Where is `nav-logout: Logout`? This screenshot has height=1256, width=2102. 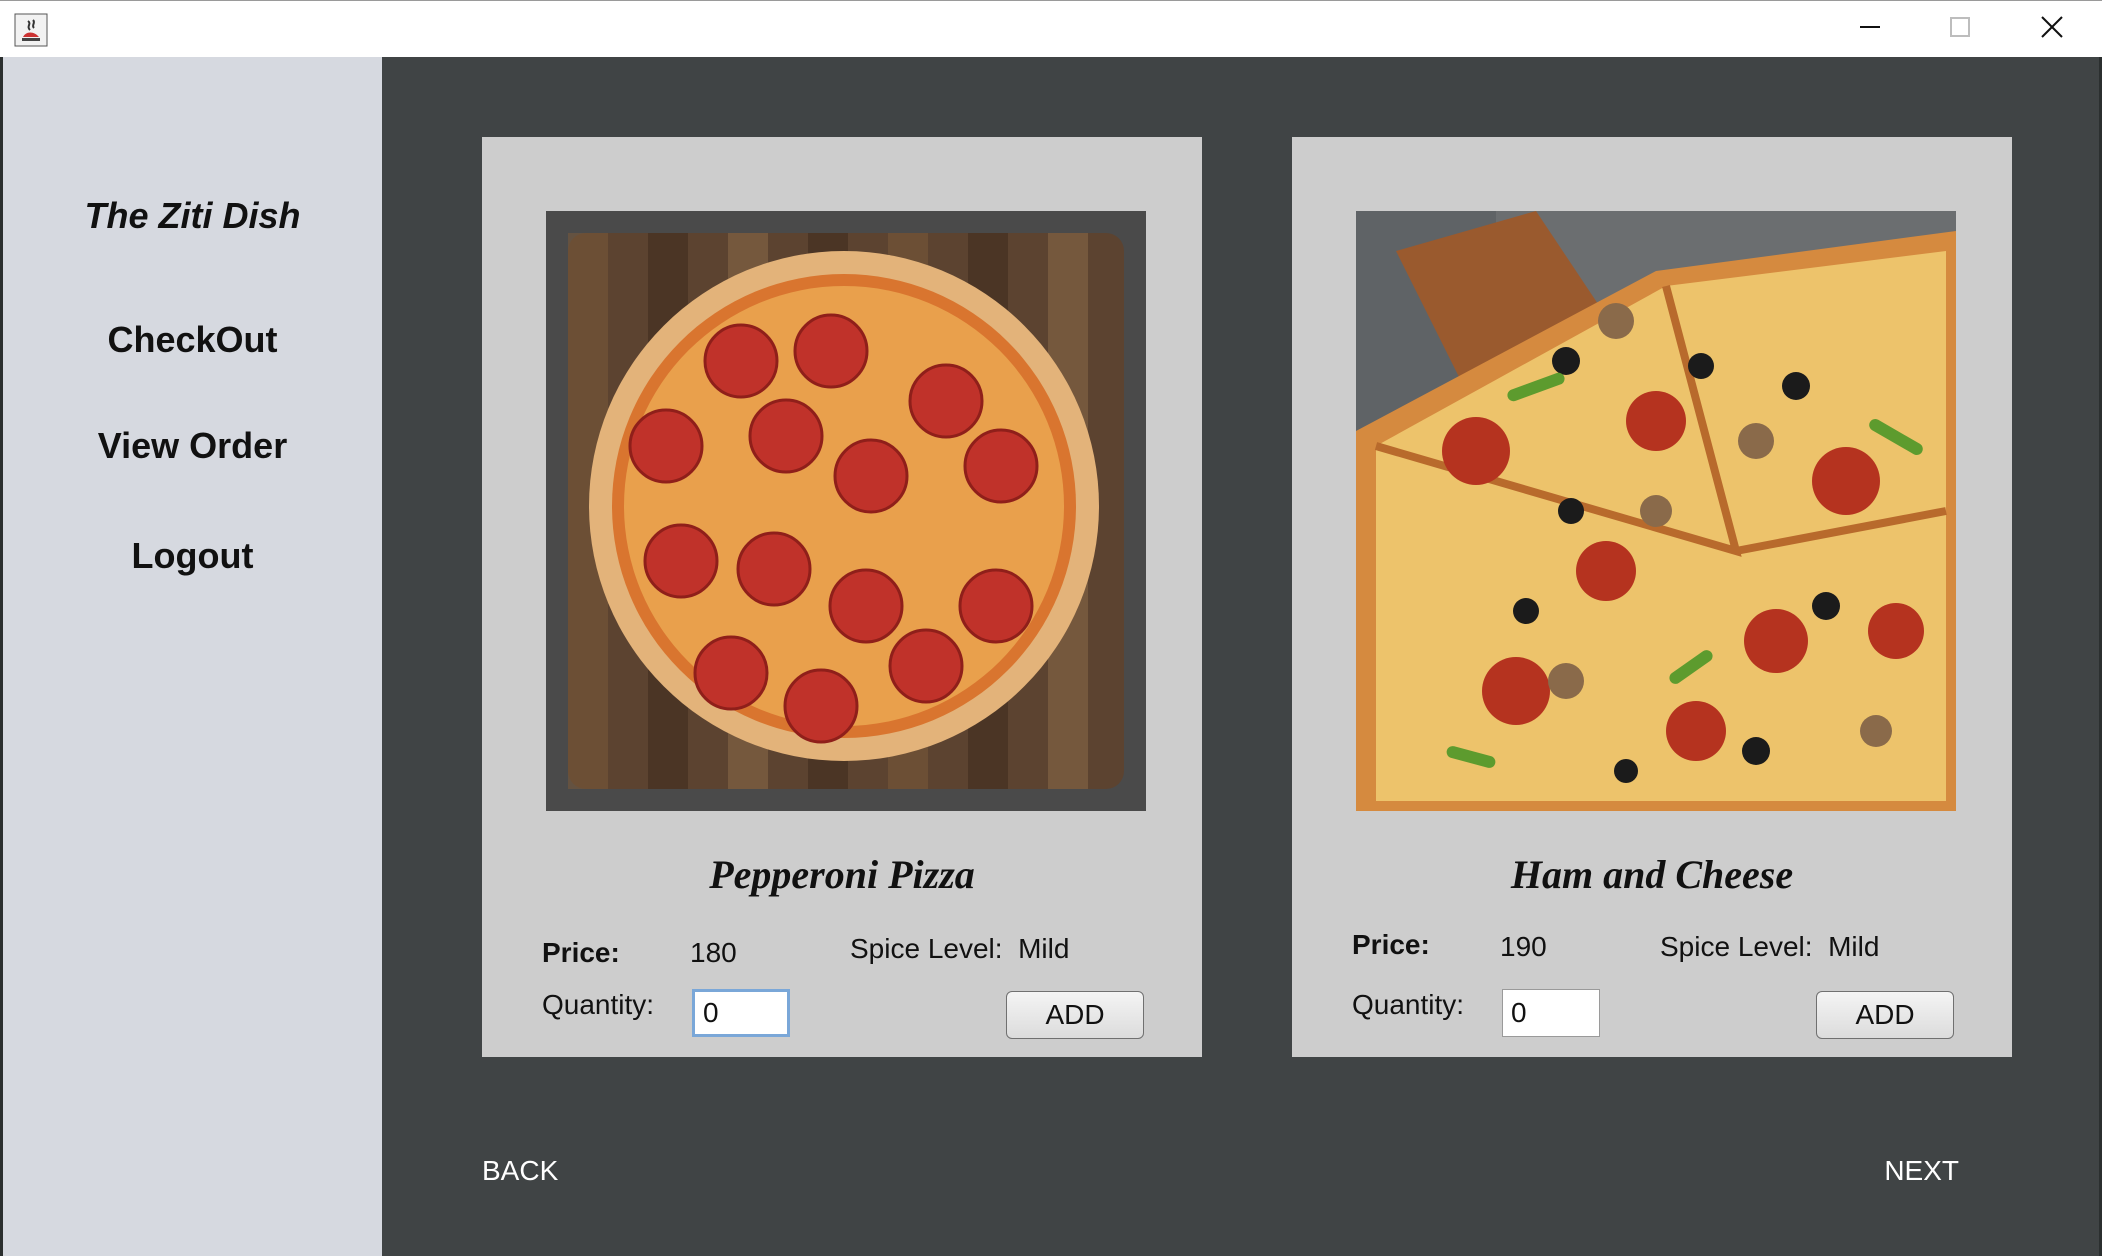 nav-logout: Logout is located at coordinates (192, 556).